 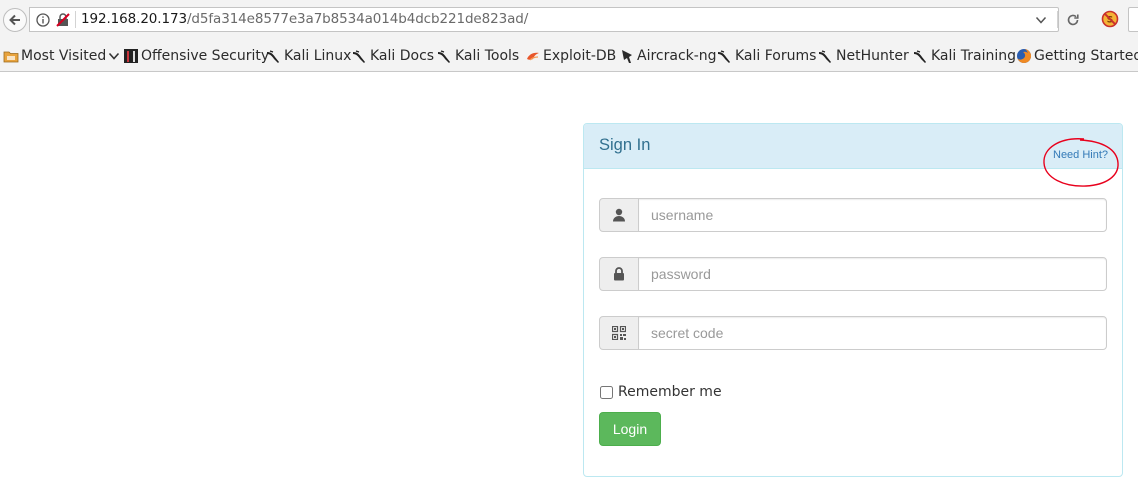 I want to click on bookmark-offensive-security: Offensive Security, so click(x=196, y=56).